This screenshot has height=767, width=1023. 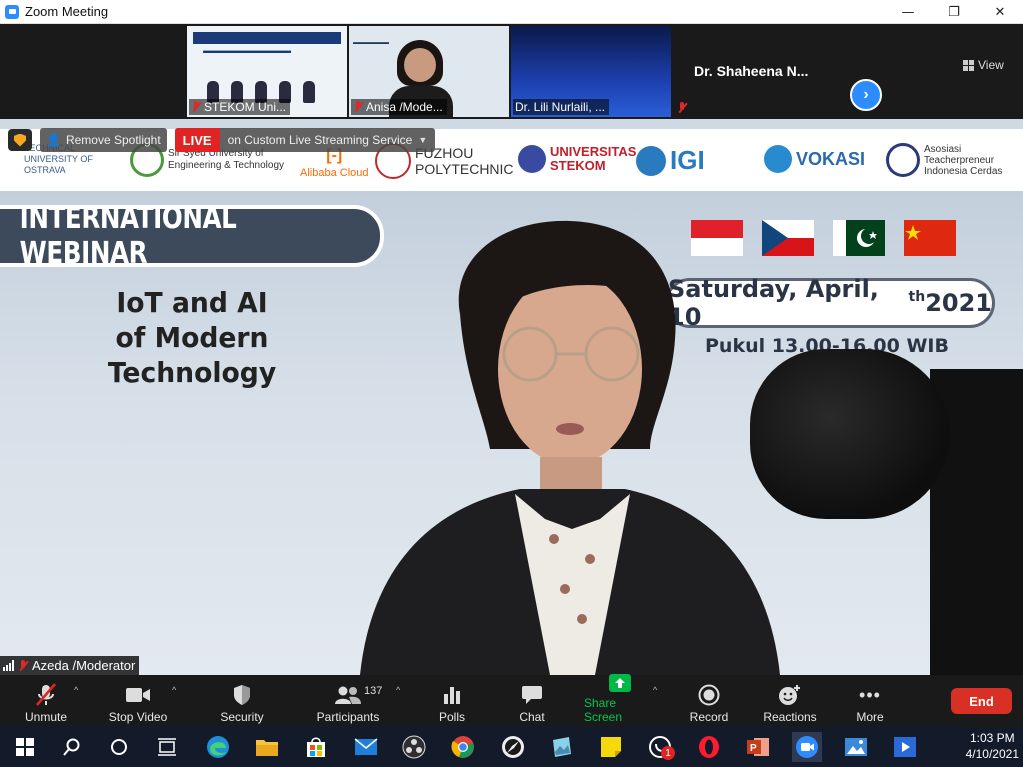 I want to click on photos-viewer-icon, so click(x=856, y=747).